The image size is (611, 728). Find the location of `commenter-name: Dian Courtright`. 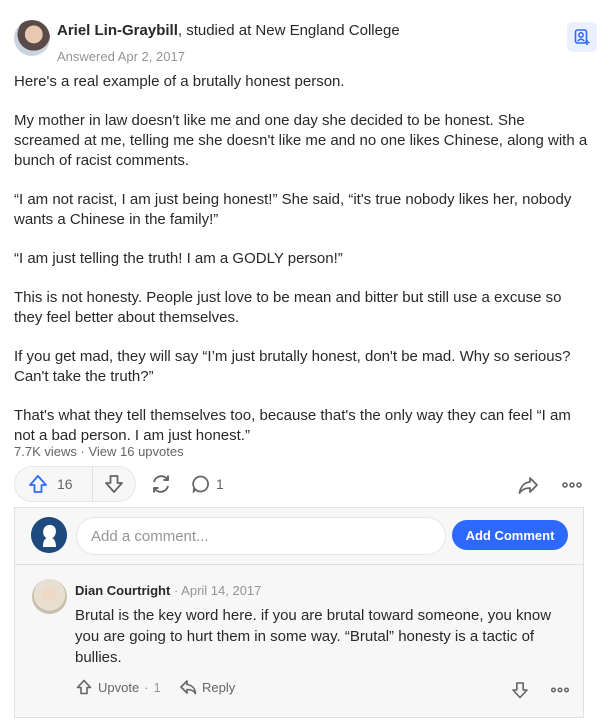

commenter-name: Dian Courtright is located at coordinates (122, 590).